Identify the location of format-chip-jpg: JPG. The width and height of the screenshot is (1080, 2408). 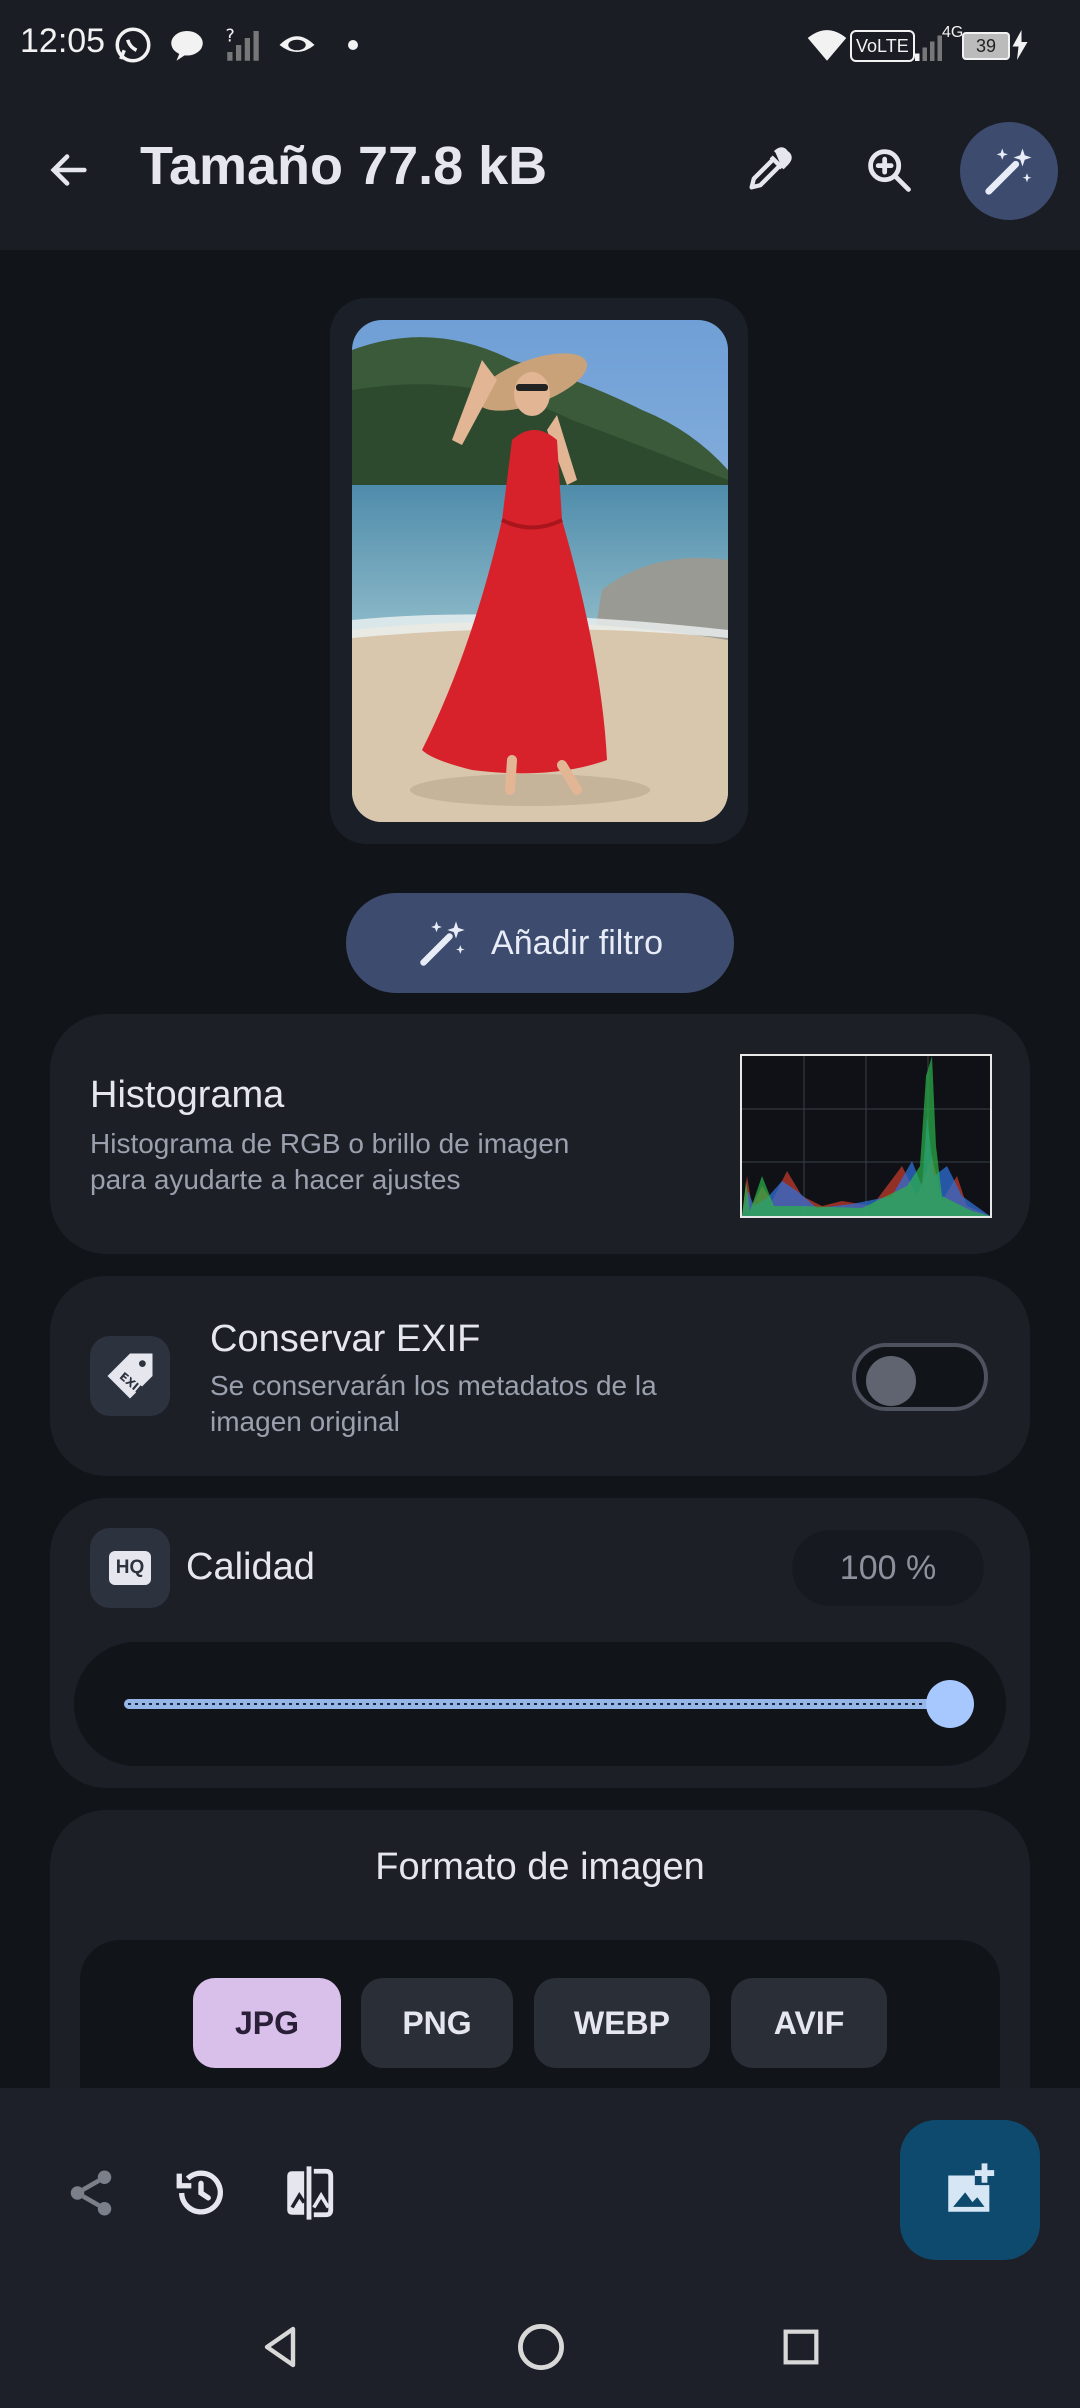
(267, 2023).